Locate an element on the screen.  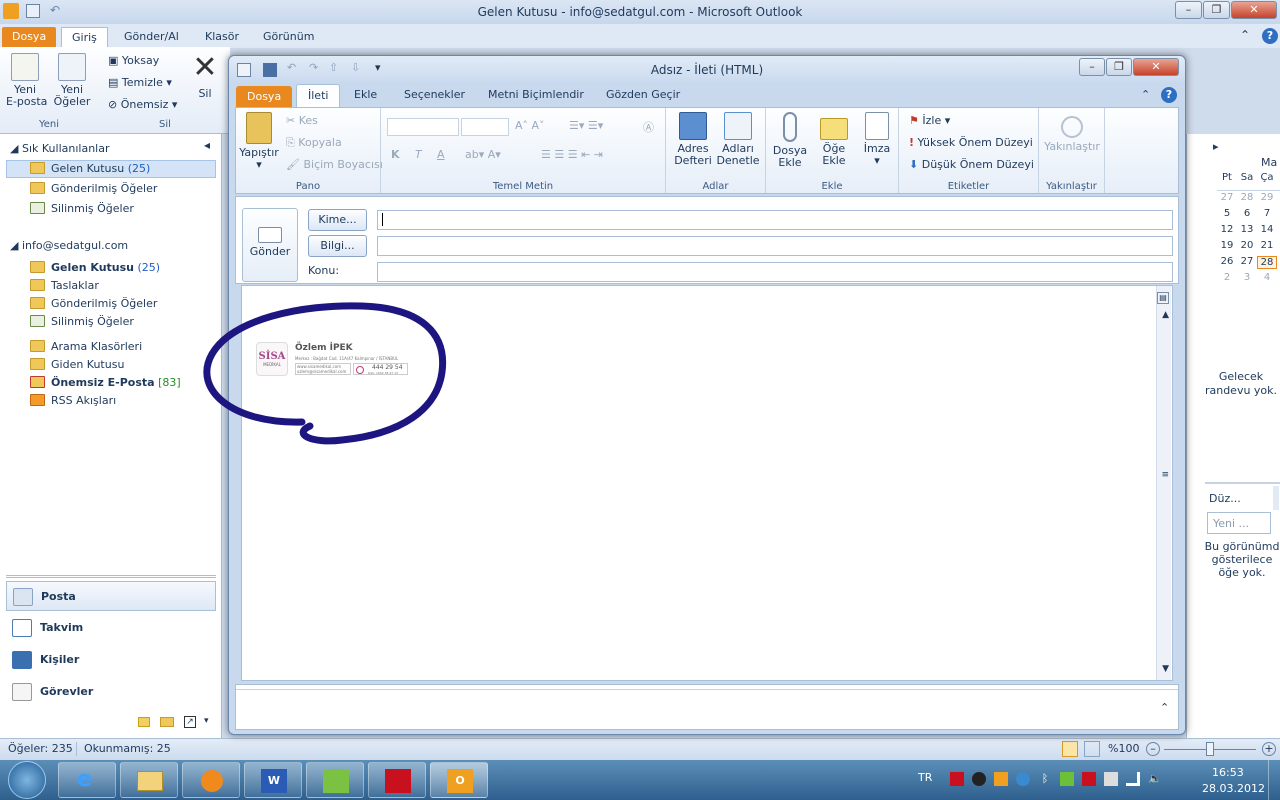
signal-icon is located at coordinates (1133, 779).